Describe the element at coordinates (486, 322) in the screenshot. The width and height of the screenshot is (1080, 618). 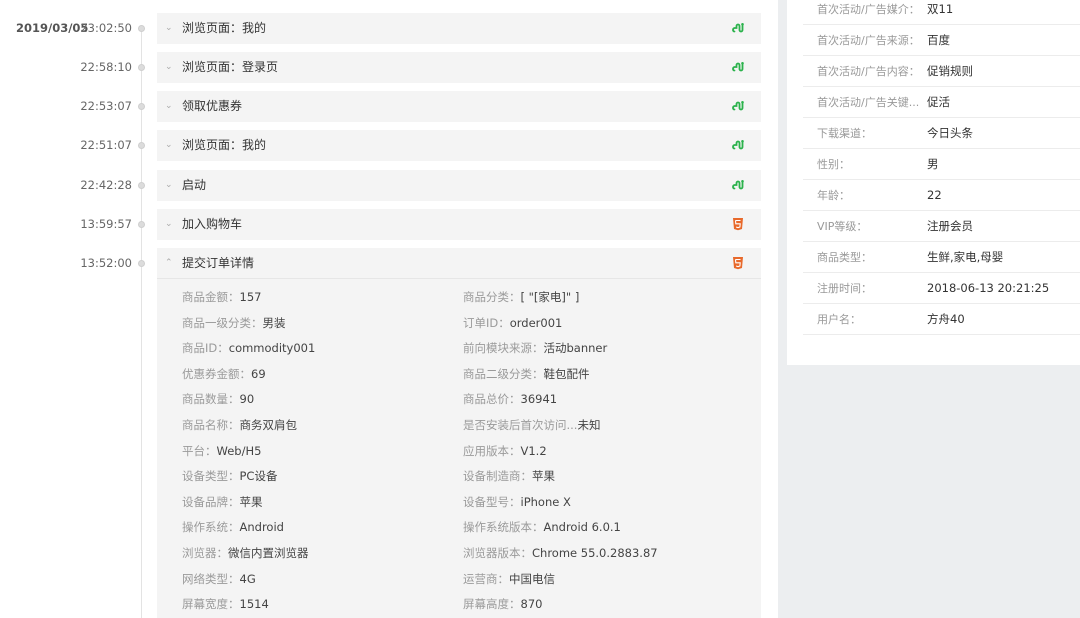
I see `detail-key: 订单ID：` at that location.